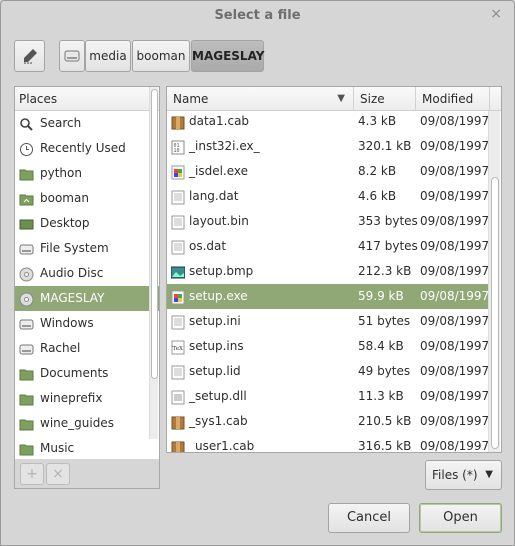  I want to click on places-item-label: wineprefix, so click(71, 398).